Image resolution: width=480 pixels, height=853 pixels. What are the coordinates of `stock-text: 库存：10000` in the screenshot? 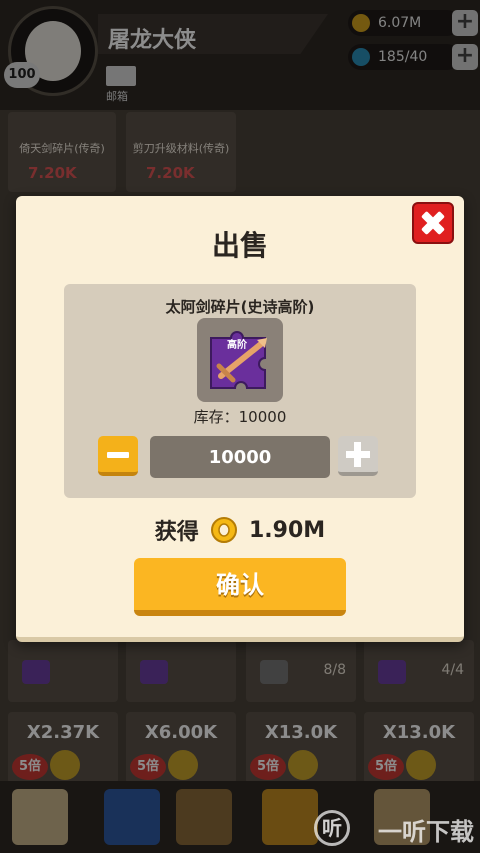 It's located at (240, 417).